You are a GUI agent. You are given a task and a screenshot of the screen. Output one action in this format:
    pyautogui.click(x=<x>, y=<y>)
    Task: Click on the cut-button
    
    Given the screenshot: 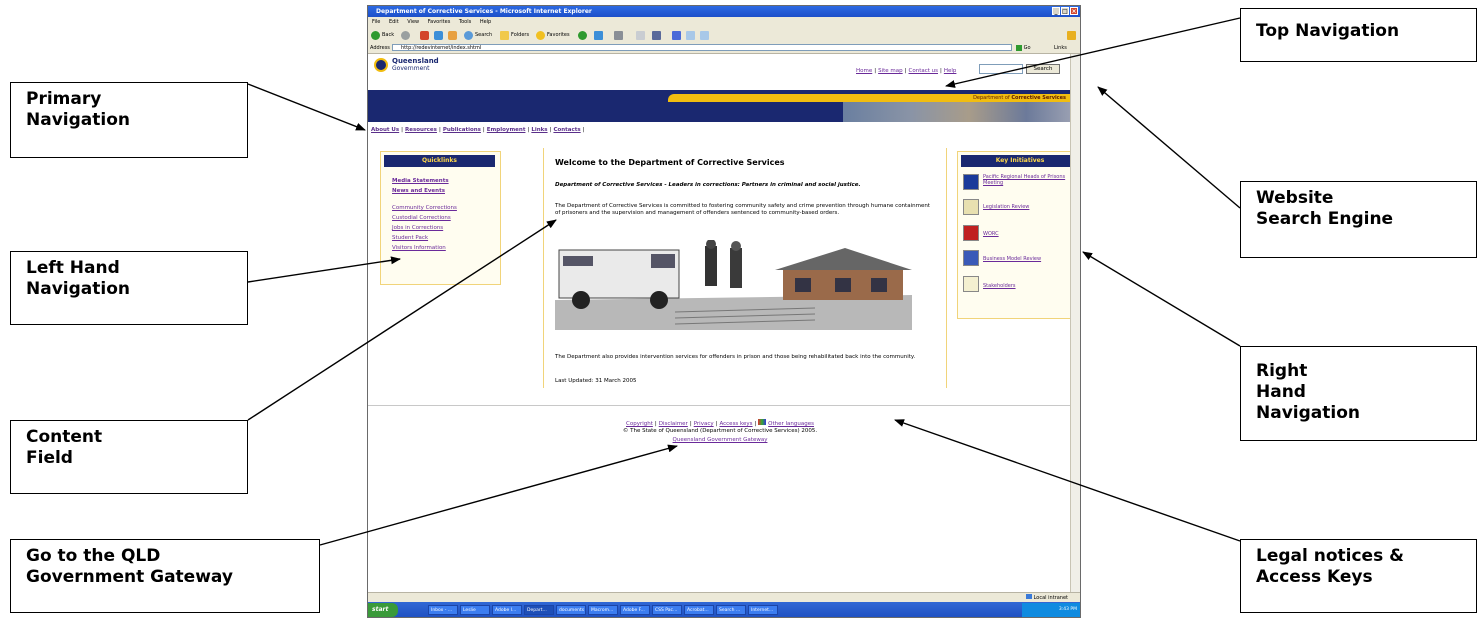 What is the action you would take?
    pyautogui.click(x=676, y=35)
    